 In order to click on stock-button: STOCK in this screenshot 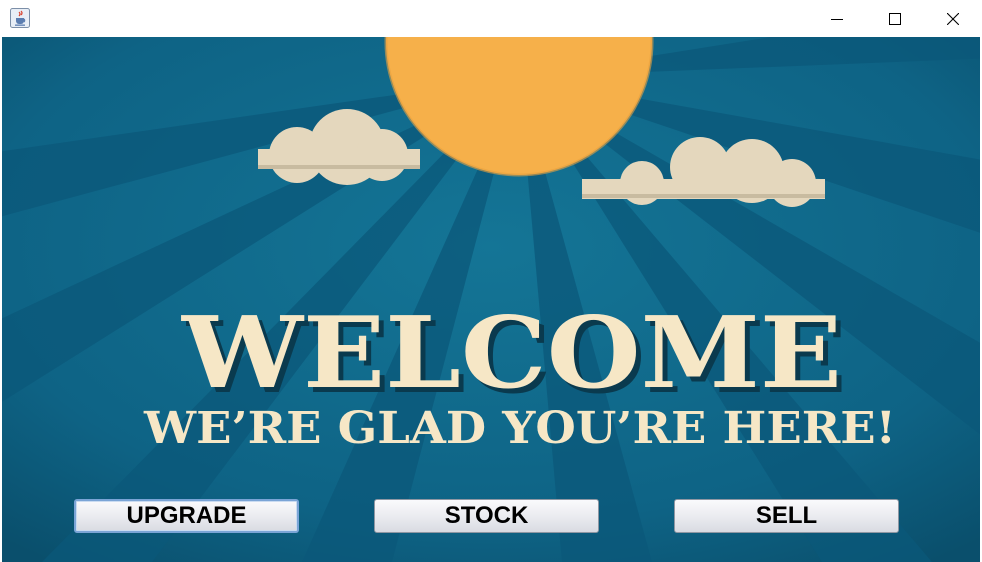, I will do `click(486, 516)`.